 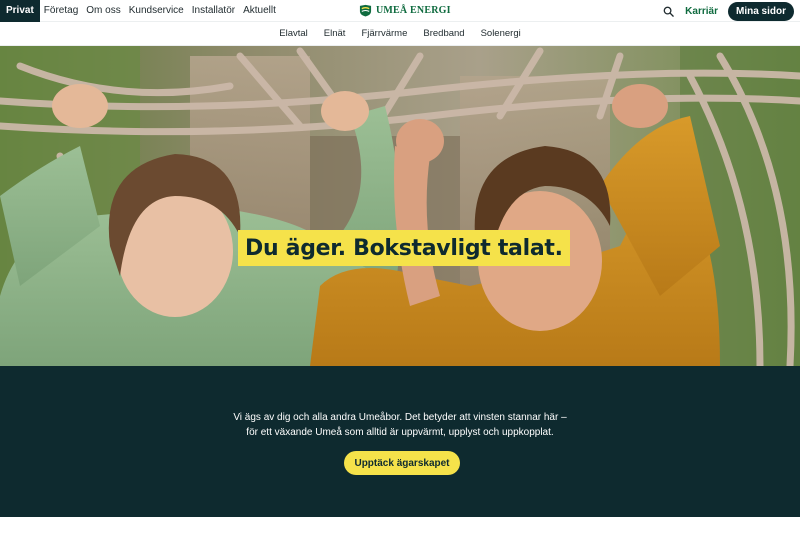 I want to click on brand-logo-mark-icon, so click(x=365, y=10).